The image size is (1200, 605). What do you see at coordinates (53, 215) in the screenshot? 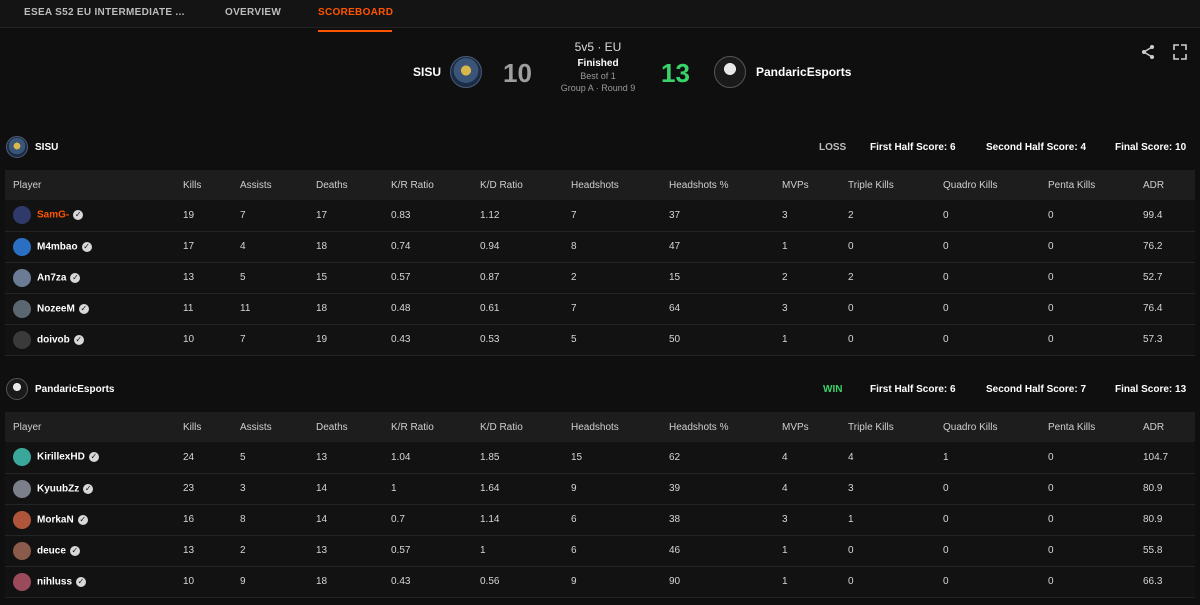
I see `player-name: SamG-` at bounding box center [53, 215].